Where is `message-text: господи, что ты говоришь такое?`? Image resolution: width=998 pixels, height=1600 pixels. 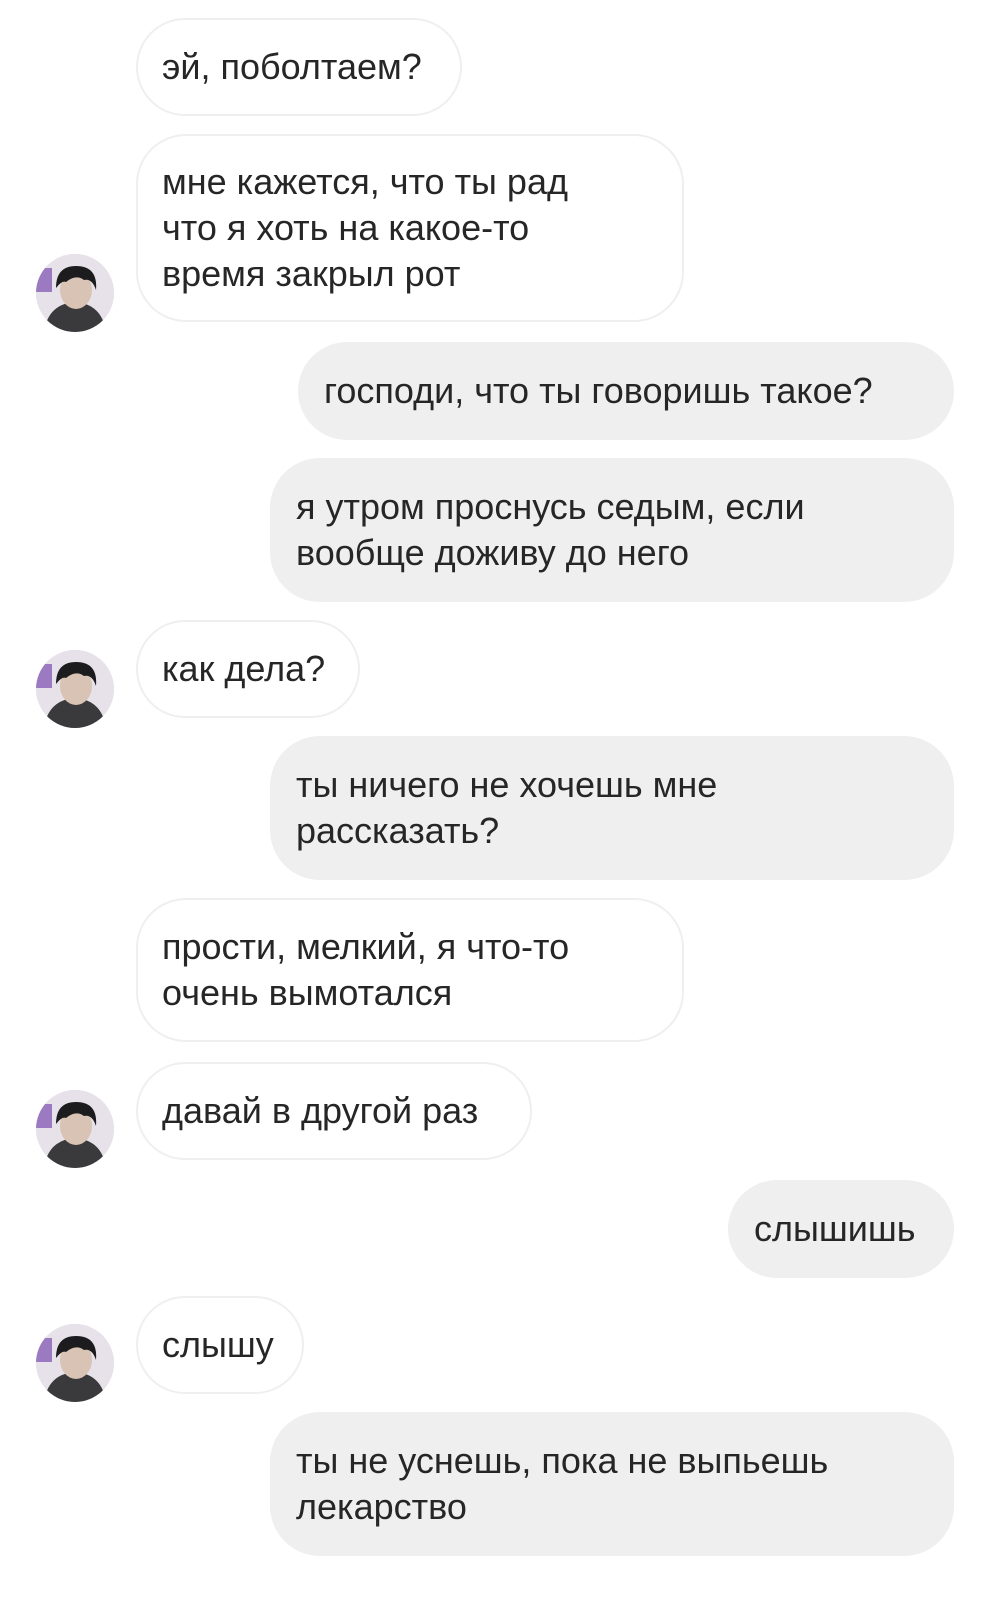
message-text: господи, что ты говоришь такое? is located at coordinates (598, 390).